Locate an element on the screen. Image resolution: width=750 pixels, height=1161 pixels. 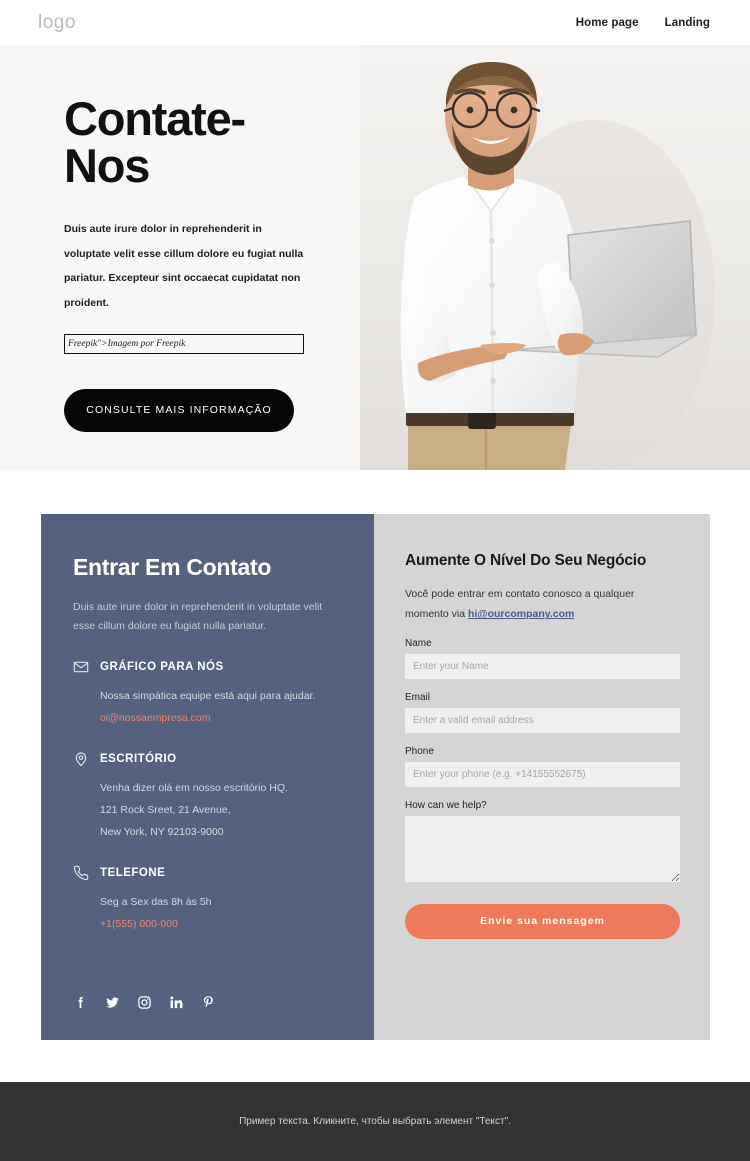
field-label-phone: Phone is located at coordinates (419, 751).